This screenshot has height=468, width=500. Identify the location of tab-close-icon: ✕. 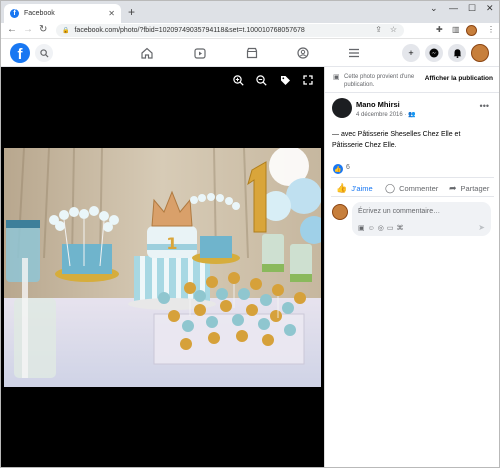
(111, 13).